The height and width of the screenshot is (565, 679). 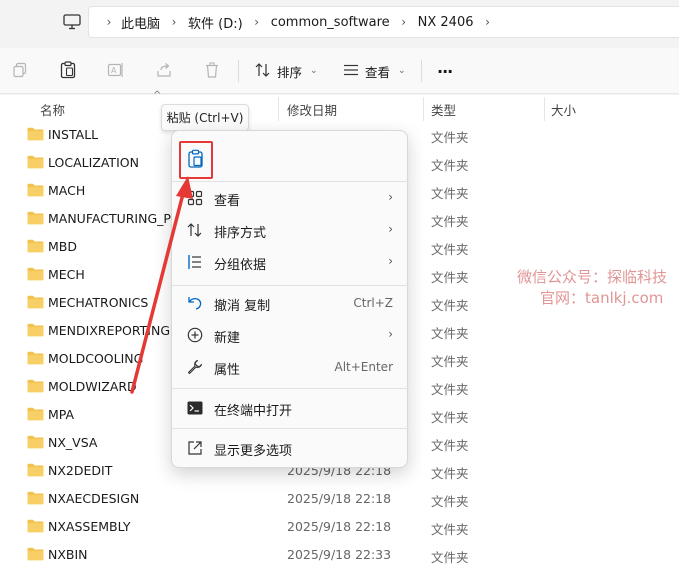 I want to click on more-options-button: ···, so click(x=445, y=71).